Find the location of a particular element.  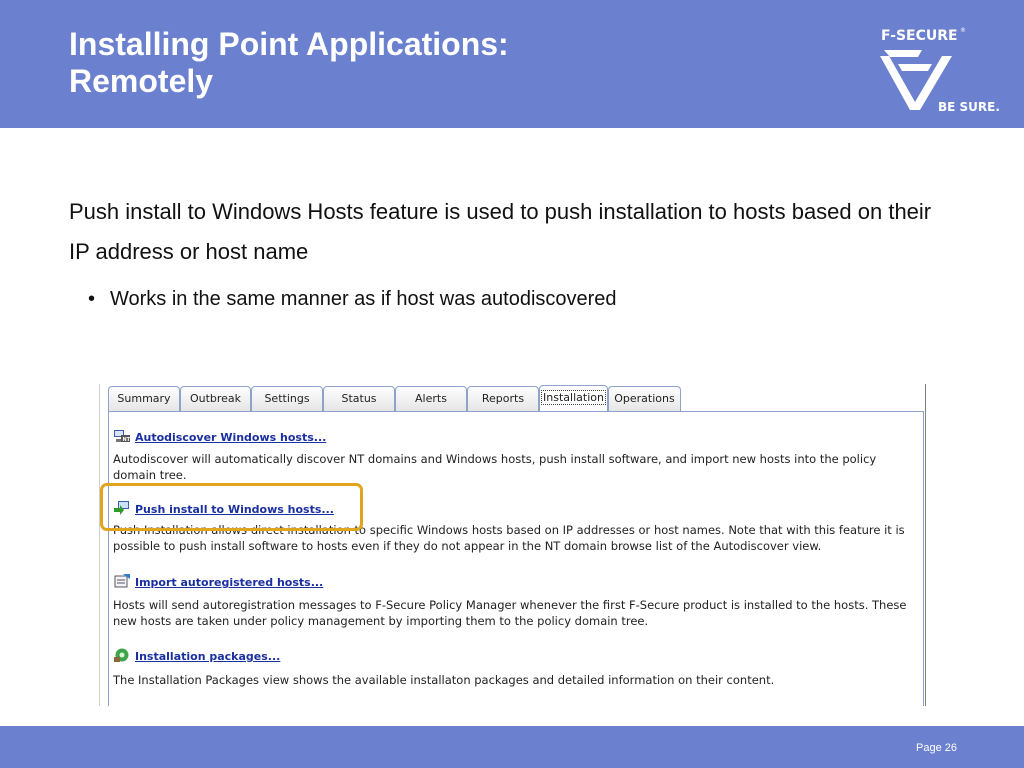

tab-status: Status is located at coordinates (359, 398).